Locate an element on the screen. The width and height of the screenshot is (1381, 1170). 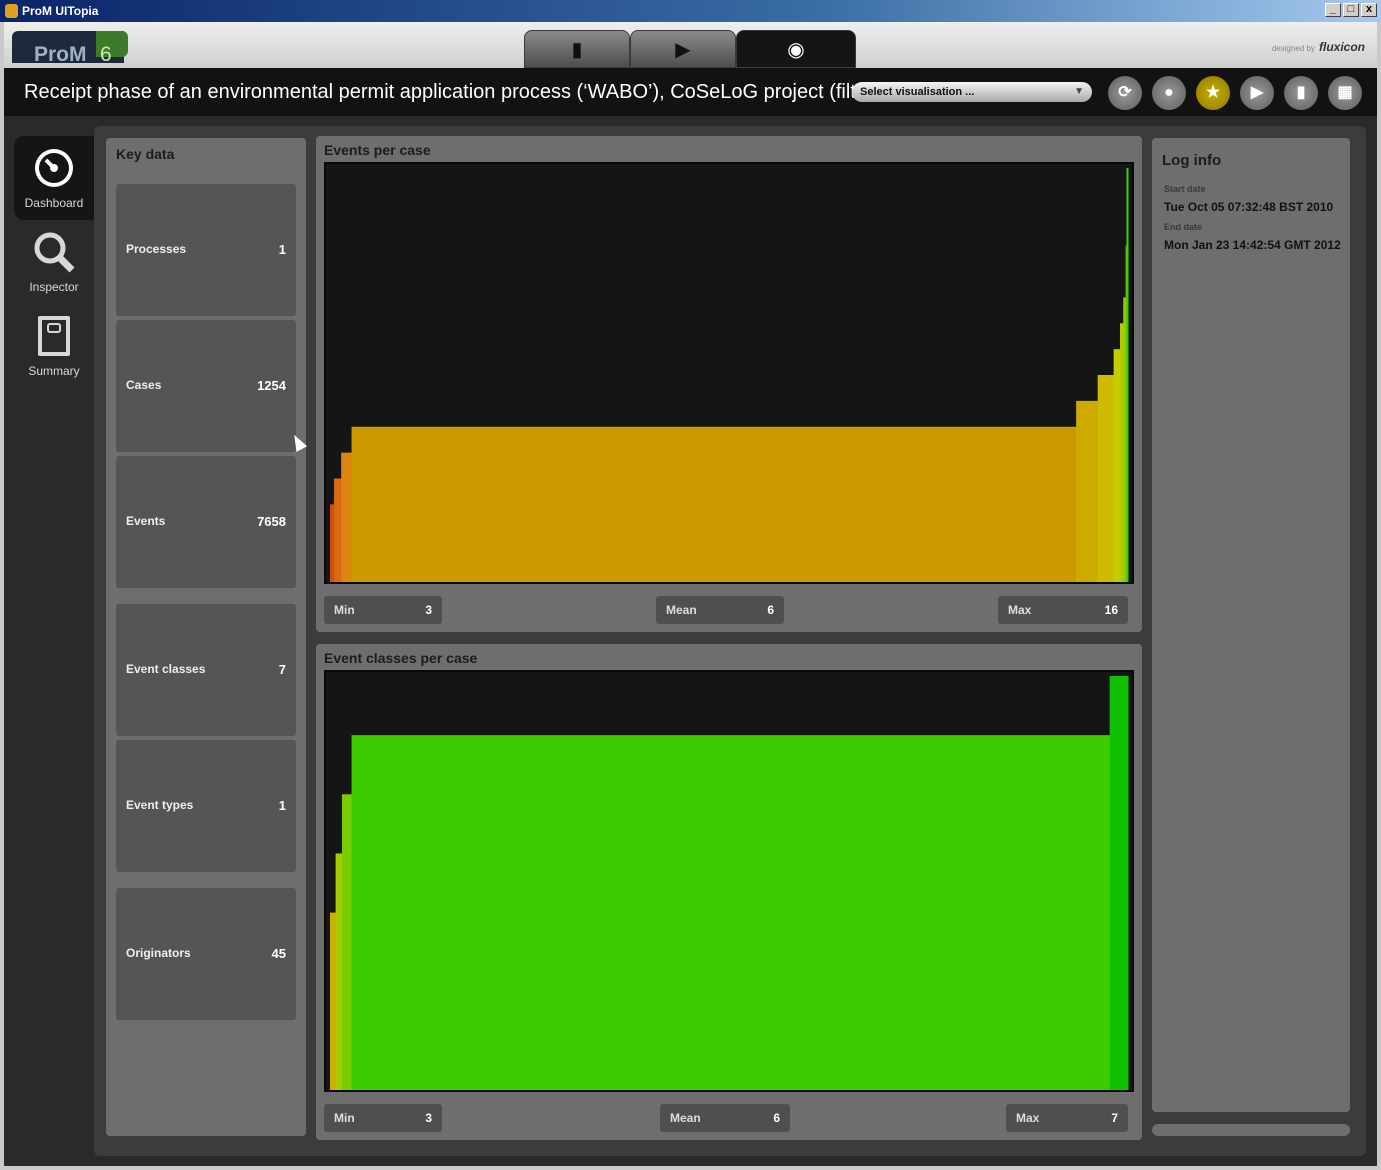
logo-text: ProM is located at coordinates (60, 54).